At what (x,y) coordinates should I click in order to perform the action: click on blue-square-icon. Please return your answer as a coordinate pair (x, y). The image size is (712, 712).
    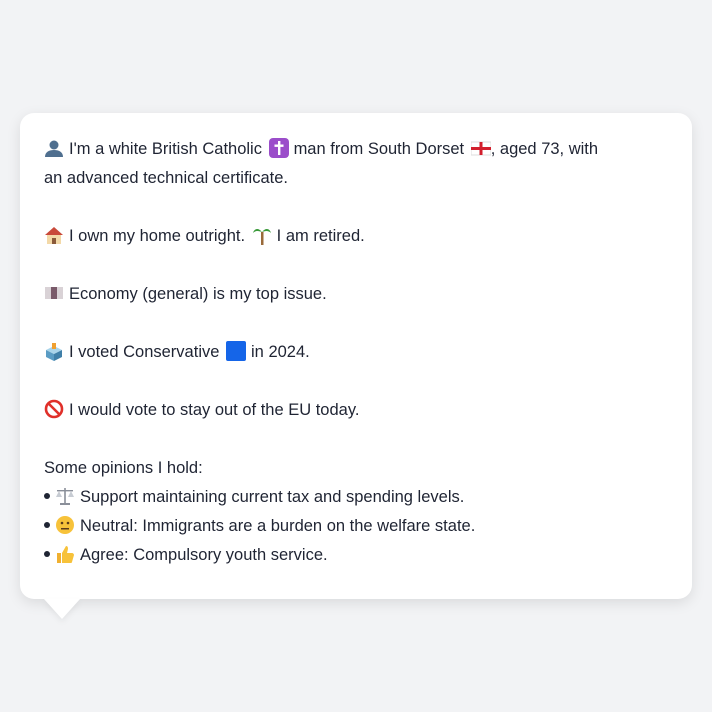
    Looking at the image, I should click on (236, 351).